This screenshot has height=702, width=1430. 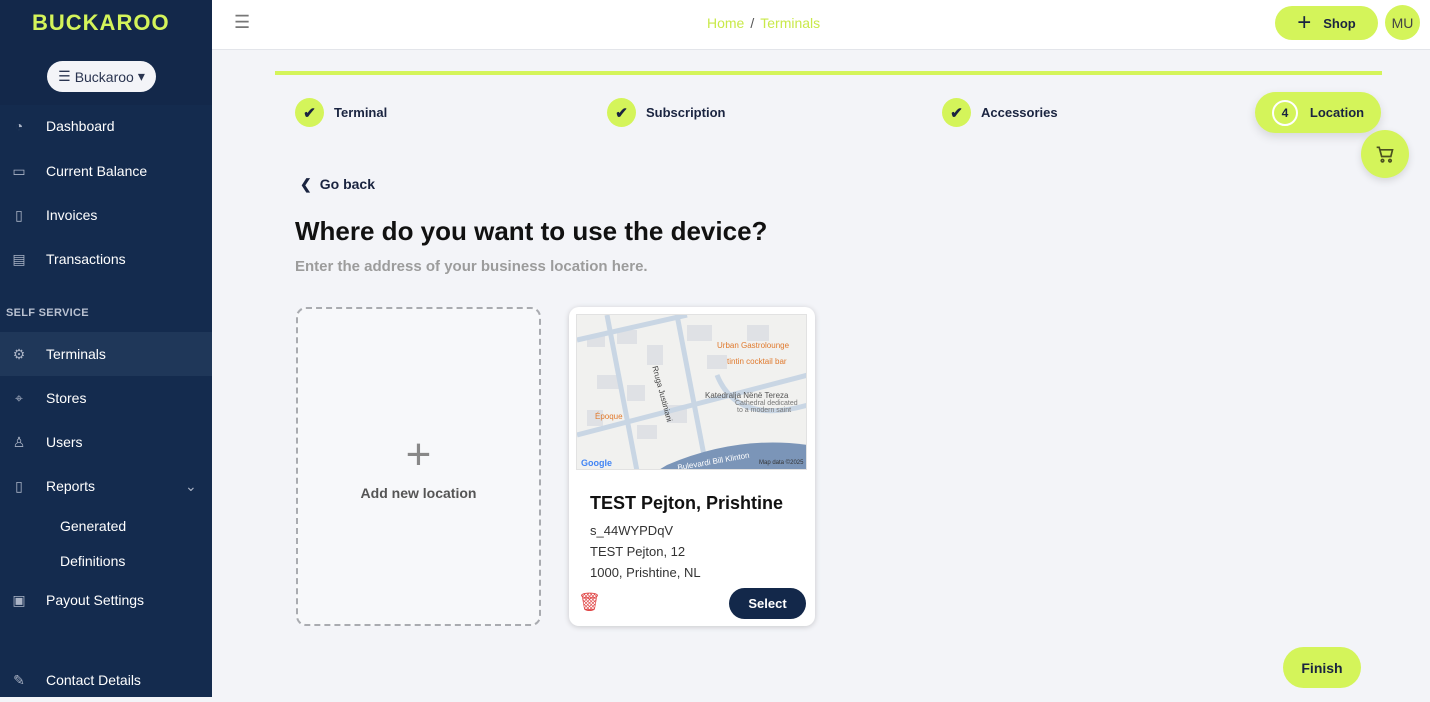 What do you see at coordinates (347, 184) in the screenshot?
I see `go-back-label: Go back` at bounding box center [347, 184].